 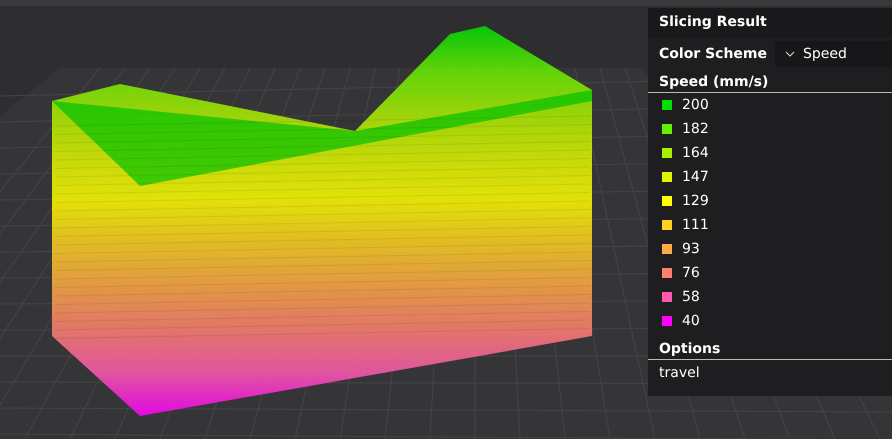 I want to click on speed-value: 111, so click(x=695, y=225).